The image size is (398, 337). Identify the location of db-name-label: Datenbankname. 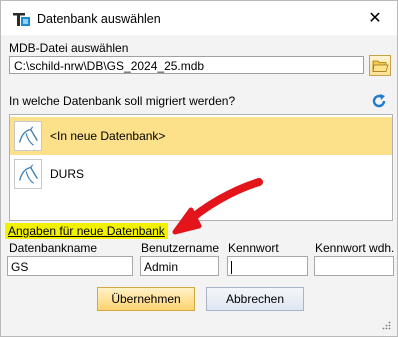
(53, 248).